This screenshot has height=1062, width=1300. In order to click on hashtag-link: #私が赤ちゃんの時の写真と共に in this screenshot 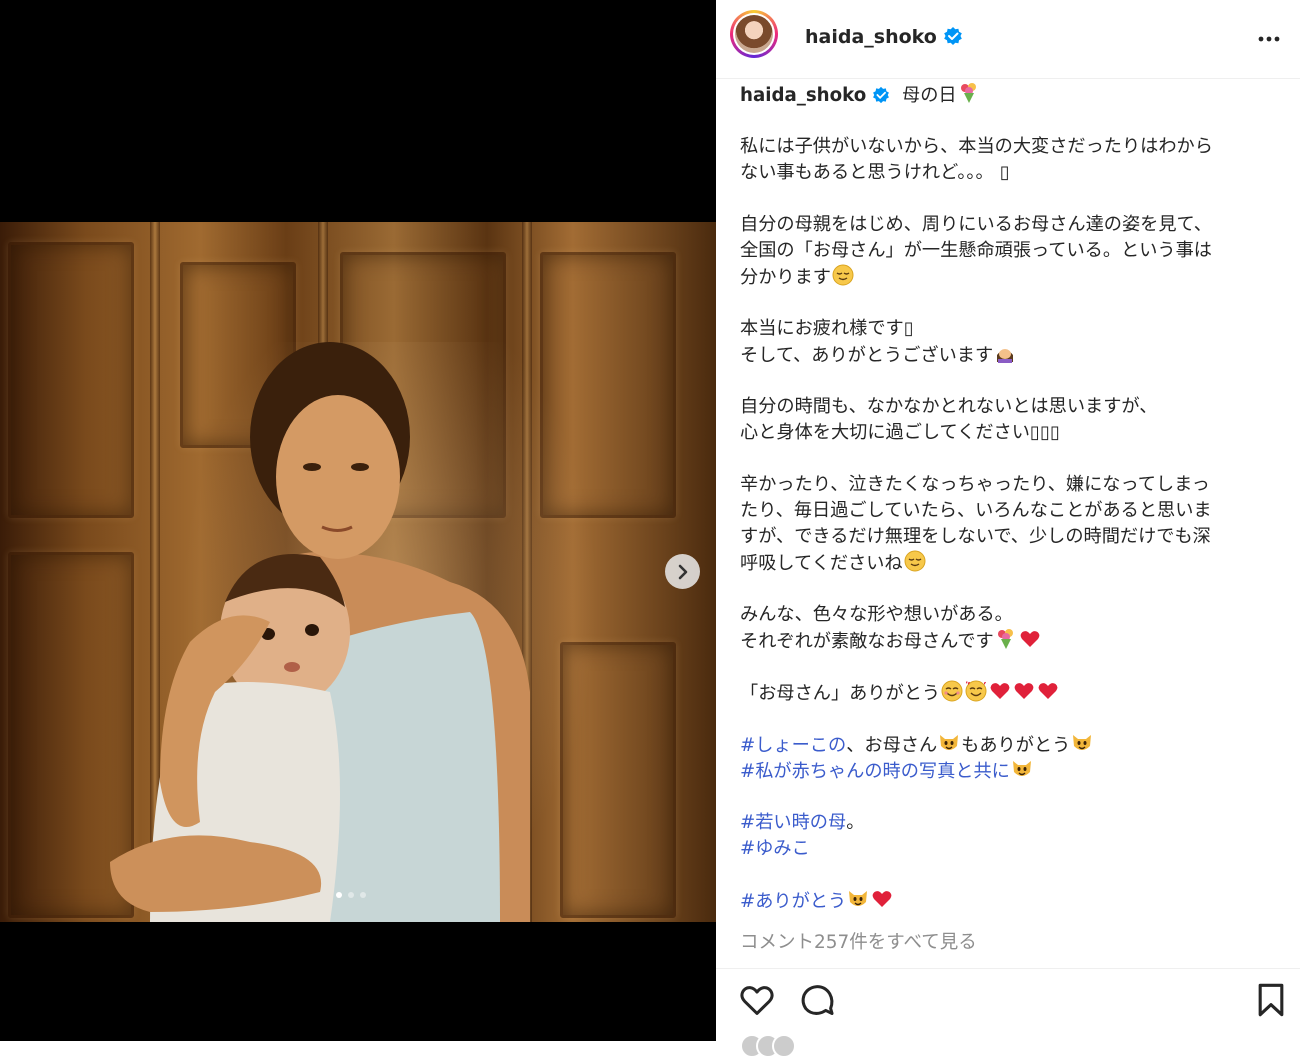, I will do `click(875, 771)`.